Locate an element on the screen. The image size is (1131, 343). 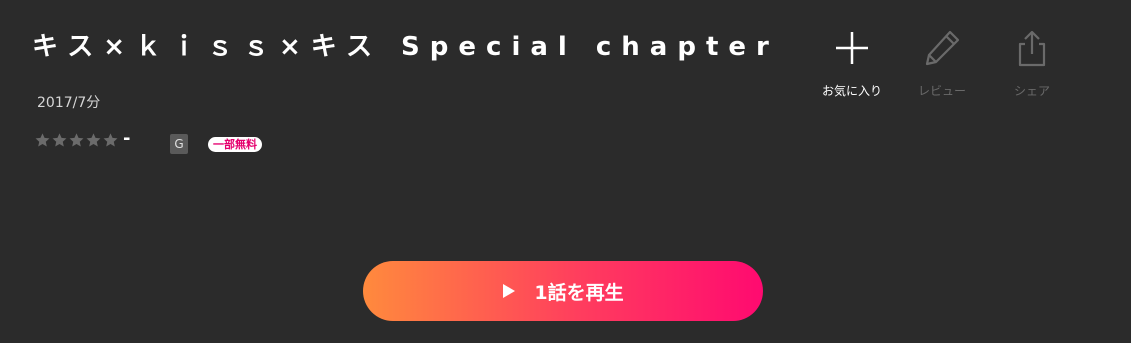
age-rating-badge: G is located at coordinates (179, 144).